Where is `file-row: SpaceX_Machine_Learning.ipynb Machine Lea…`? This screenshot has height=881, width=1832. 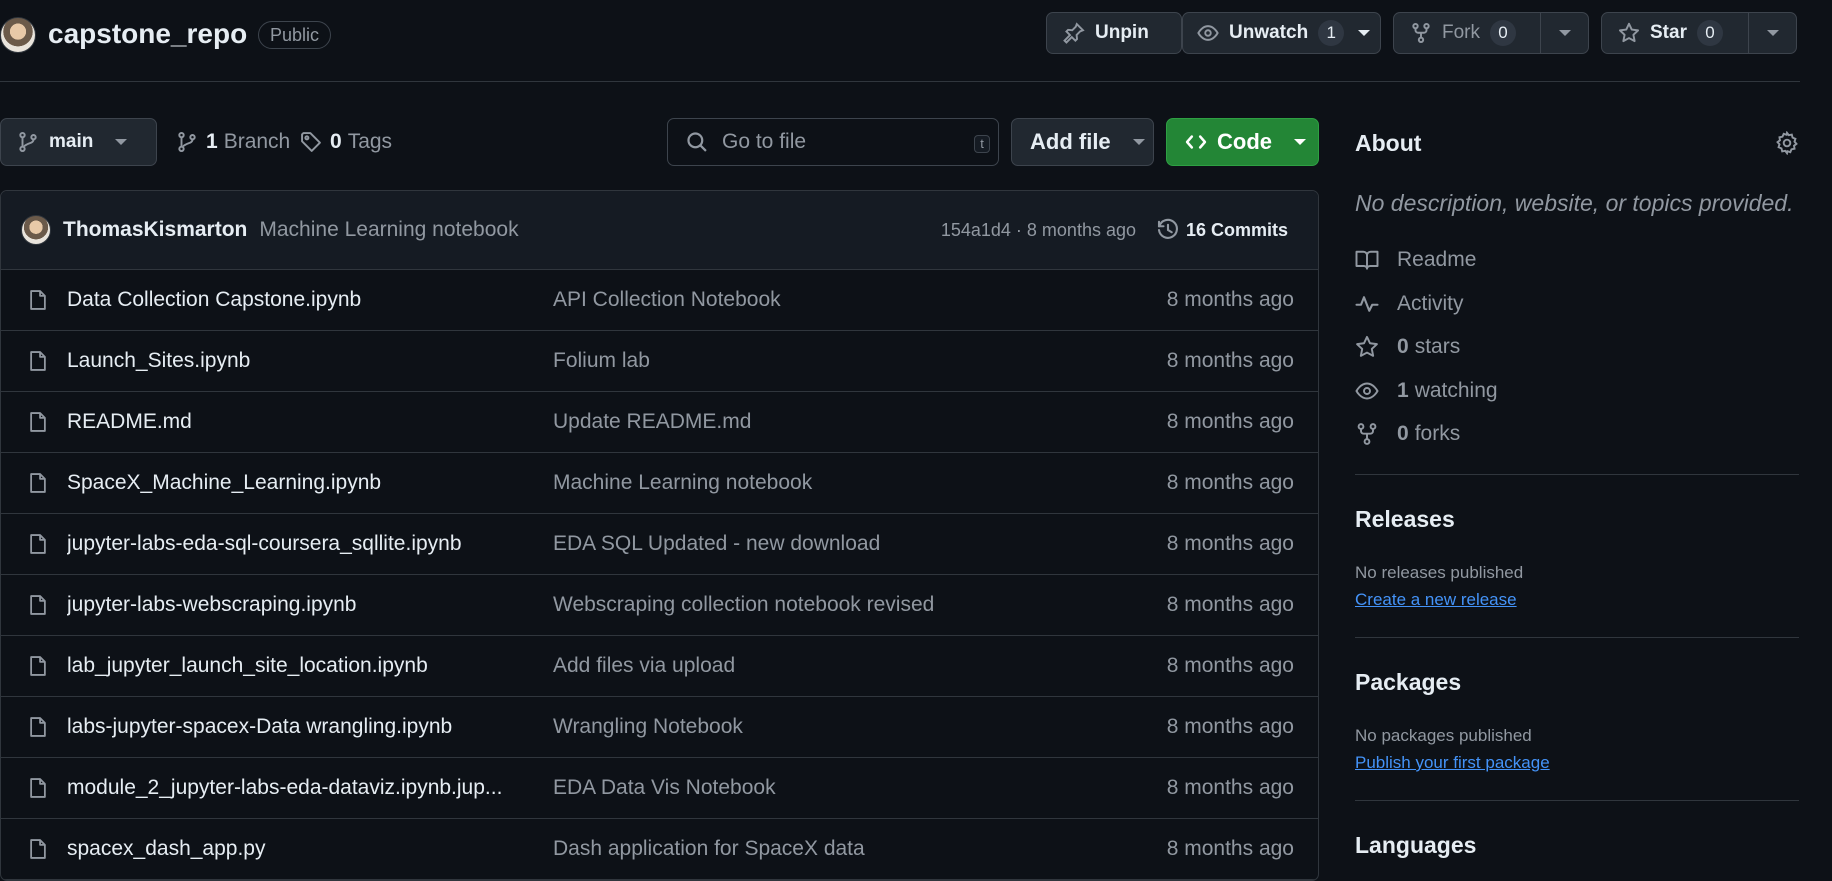
file-row: SpaceX_Machine_Learning.ipynb Machine Lea… is located at coordinates (659, 483).